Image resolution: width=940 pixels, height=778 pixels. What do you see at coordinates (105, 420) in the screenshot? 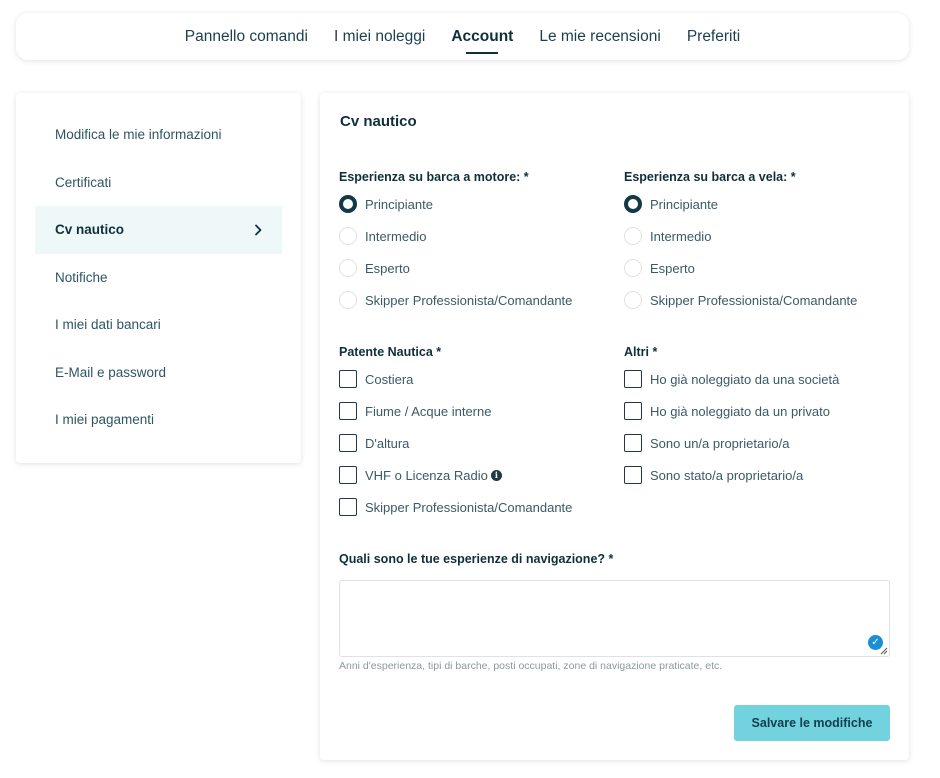
I see `sidebar-item-label: I miei pagamenti` at bounding box center [105, 420].